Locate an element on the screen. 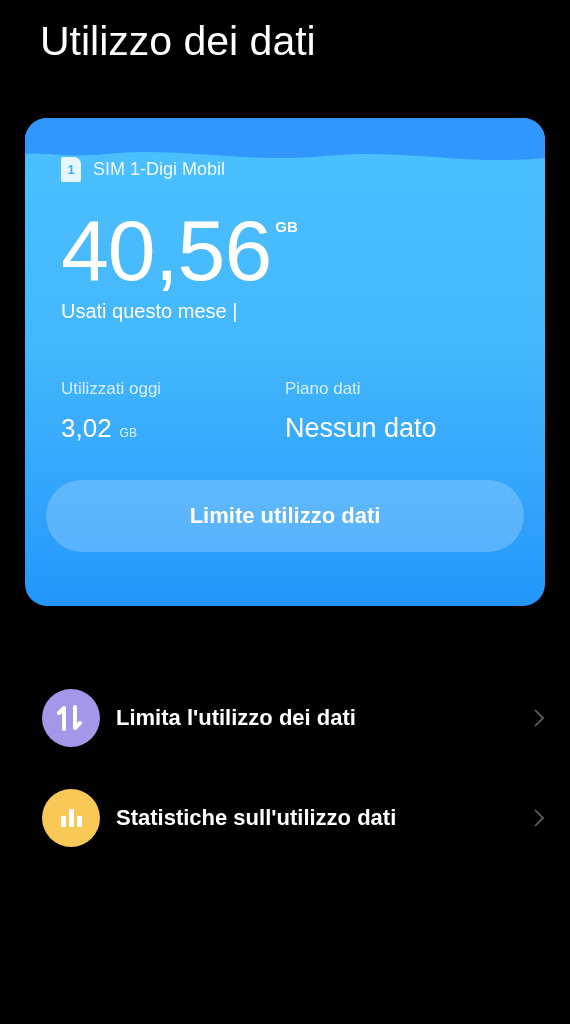 Image resolution: width=570 pixels, height=1024 pixels. page-title: Utilizzo dei dati is located at coordinates (178, 41).